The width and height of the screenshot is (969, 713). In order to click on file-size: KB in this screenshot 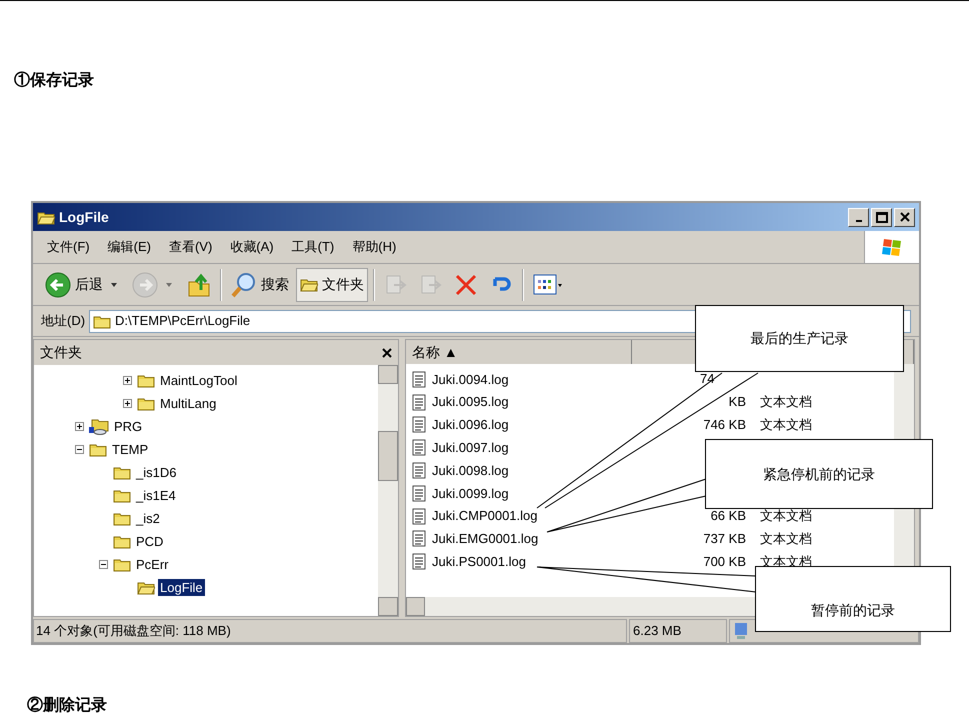, I will do `click(737, 402)`.